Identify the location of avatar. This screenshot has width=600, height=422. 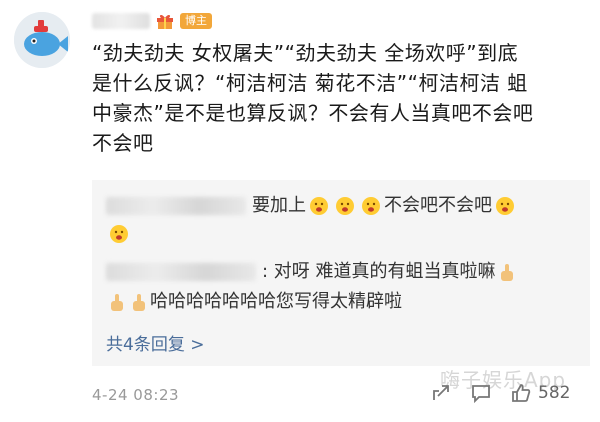
(42, 40).